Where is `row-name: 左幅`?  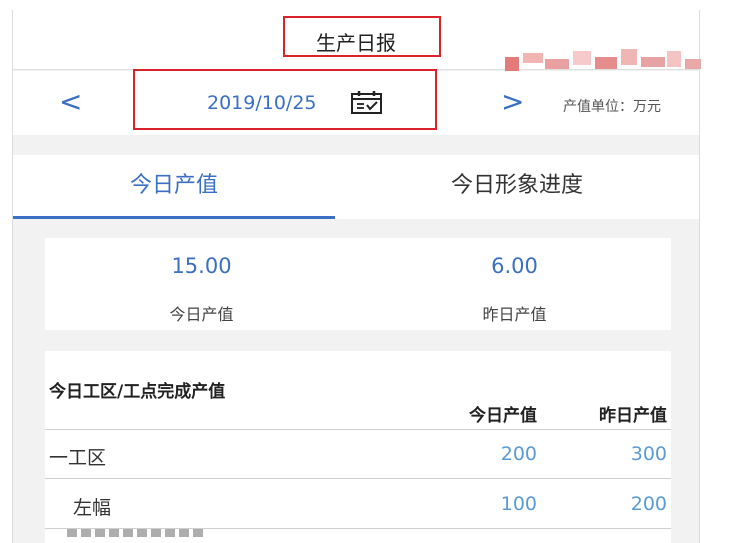 row-name: 左幅 is located at coordinates (92, 508).